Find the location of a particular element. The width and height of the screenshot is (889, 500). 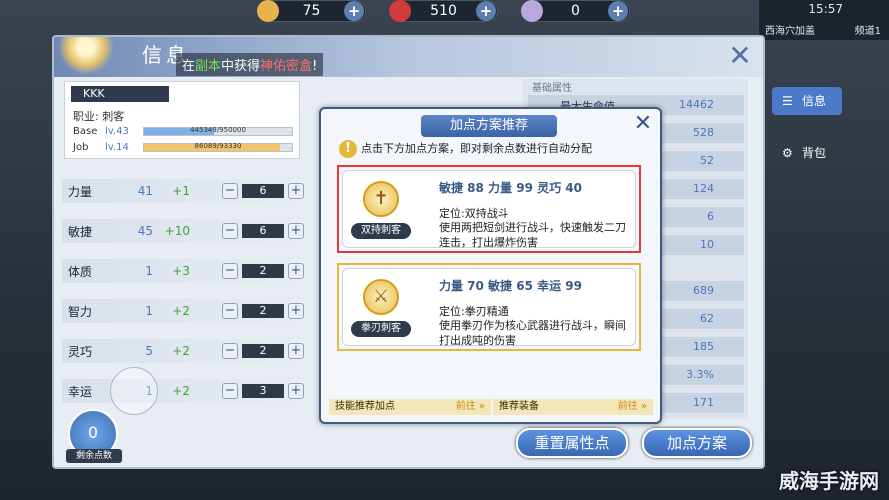

coin-icon is located at coordinates (268, 11).